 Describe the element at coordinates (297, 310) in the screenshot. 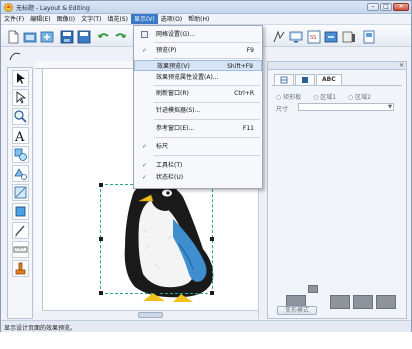

I see `transform-mode-button: 变形模式` at that location.